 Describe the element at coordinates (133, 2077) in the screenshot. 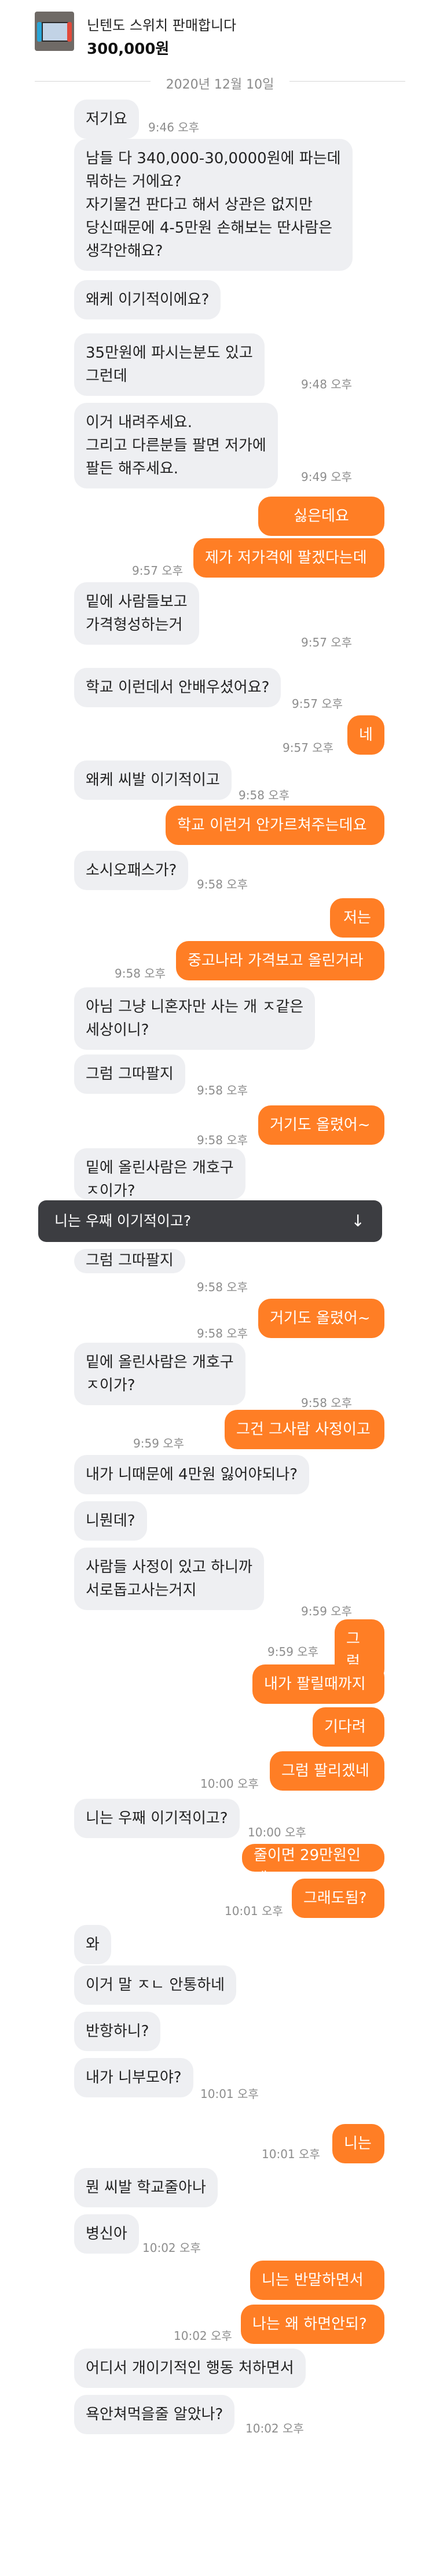

I see `incoming-message: 내가 니부모야?` at that location.